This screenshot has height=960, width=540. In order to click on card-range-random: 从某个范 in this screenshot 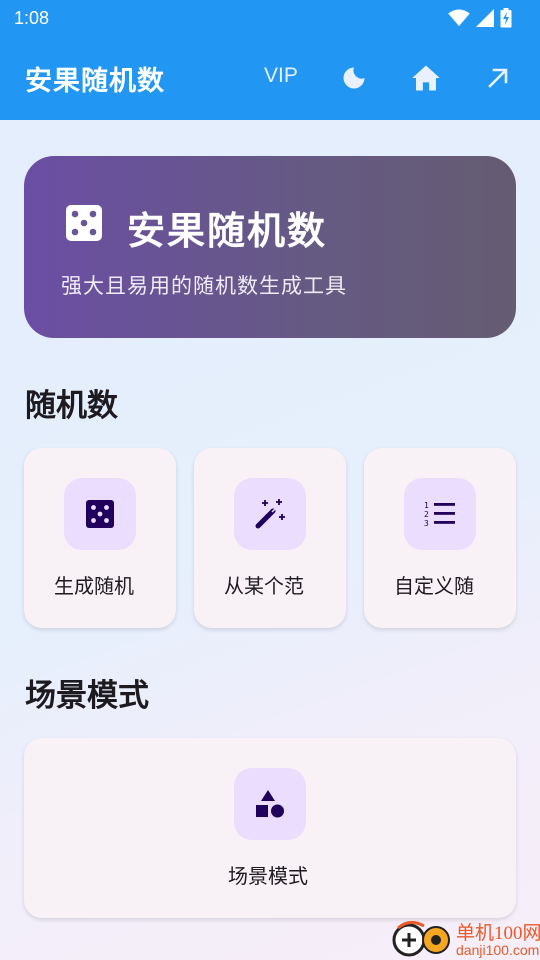, I will do `click(270, 538)`.